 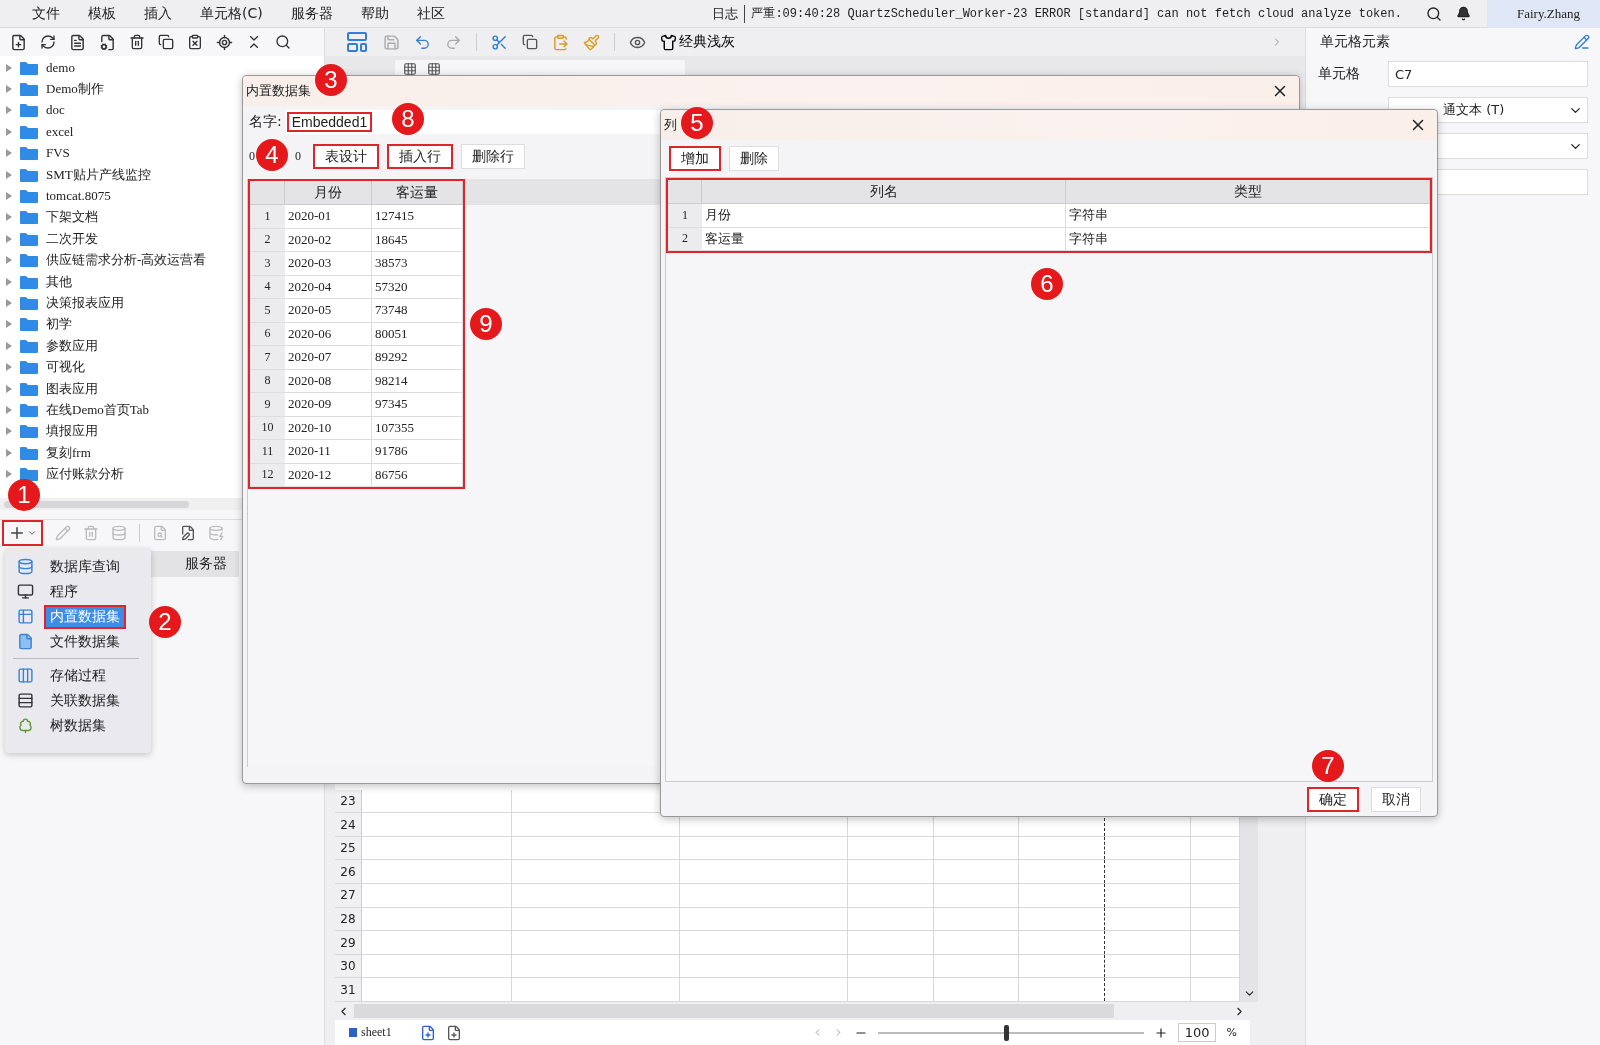 What do you see at coordinates (55, 110) in the screenshot?
I see `tree-item: doc` at bounding box center [55, 110].